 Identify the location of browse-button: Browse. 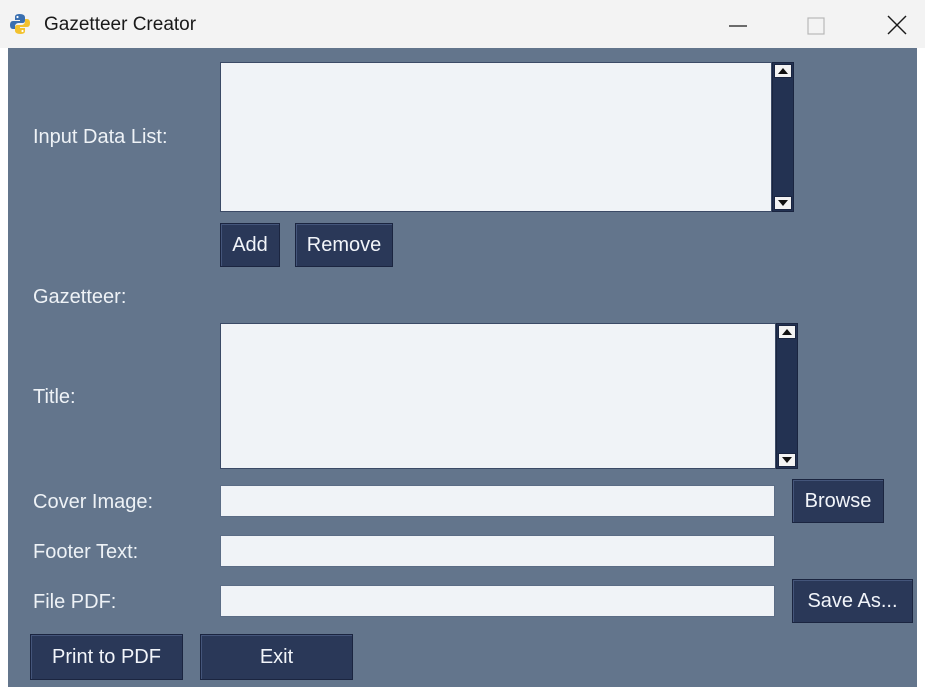
(838, 501).